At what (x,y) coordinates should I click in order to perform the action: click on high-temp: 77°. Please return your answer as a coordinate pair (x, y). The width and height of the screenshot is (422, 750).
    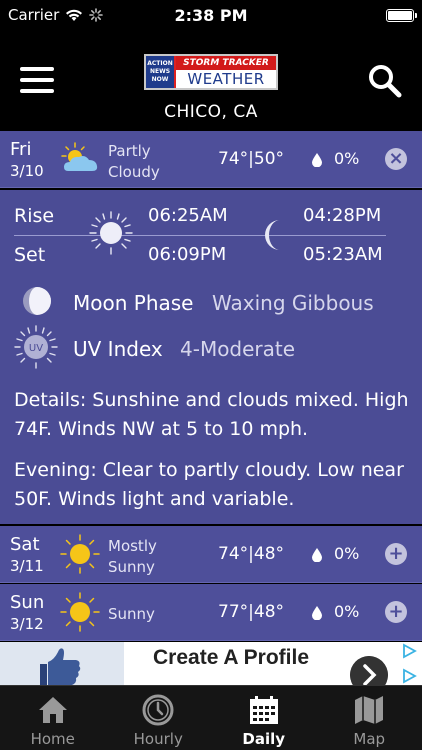
    Looking at the image, I should click on (233, 612).